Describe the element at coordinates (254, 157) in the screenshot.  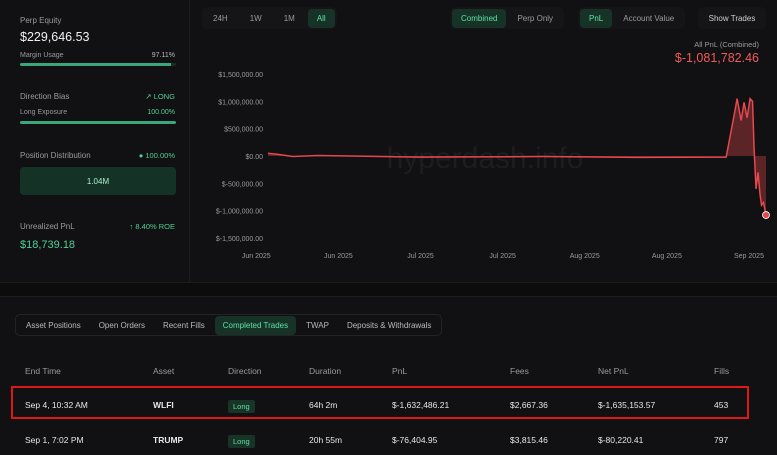
I see `y-tick-label: $0.00` at that location.